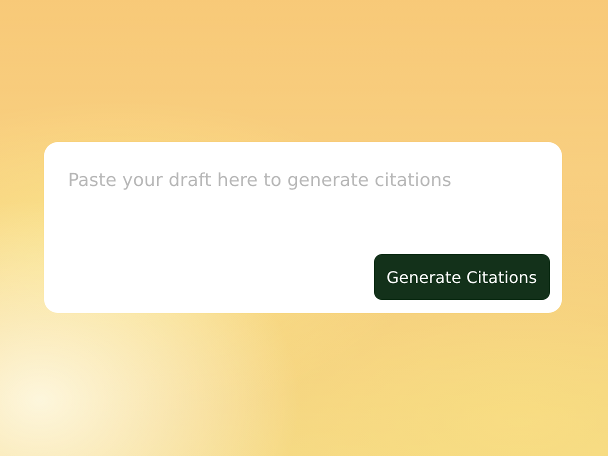 This screenshot has width=608, height=456. I want to click on generate-citations-button: Generate Citations, so click(462, 277).